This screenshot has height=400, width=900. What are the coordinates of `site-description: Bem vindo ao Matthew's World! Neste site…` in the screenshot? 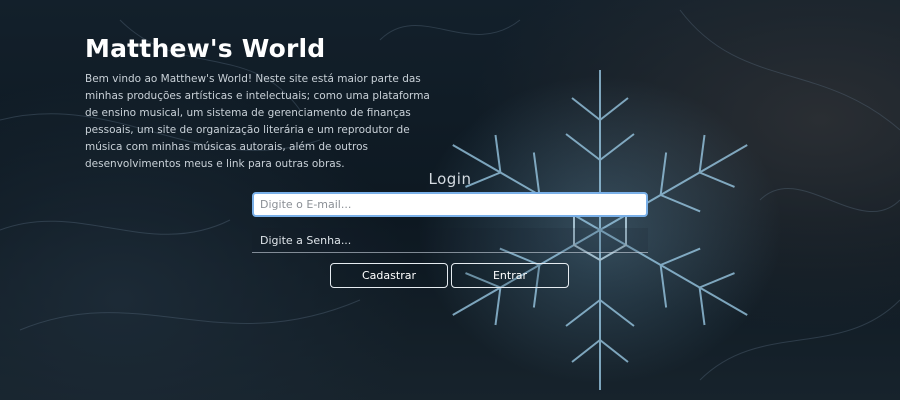 It's located at (257, 121).